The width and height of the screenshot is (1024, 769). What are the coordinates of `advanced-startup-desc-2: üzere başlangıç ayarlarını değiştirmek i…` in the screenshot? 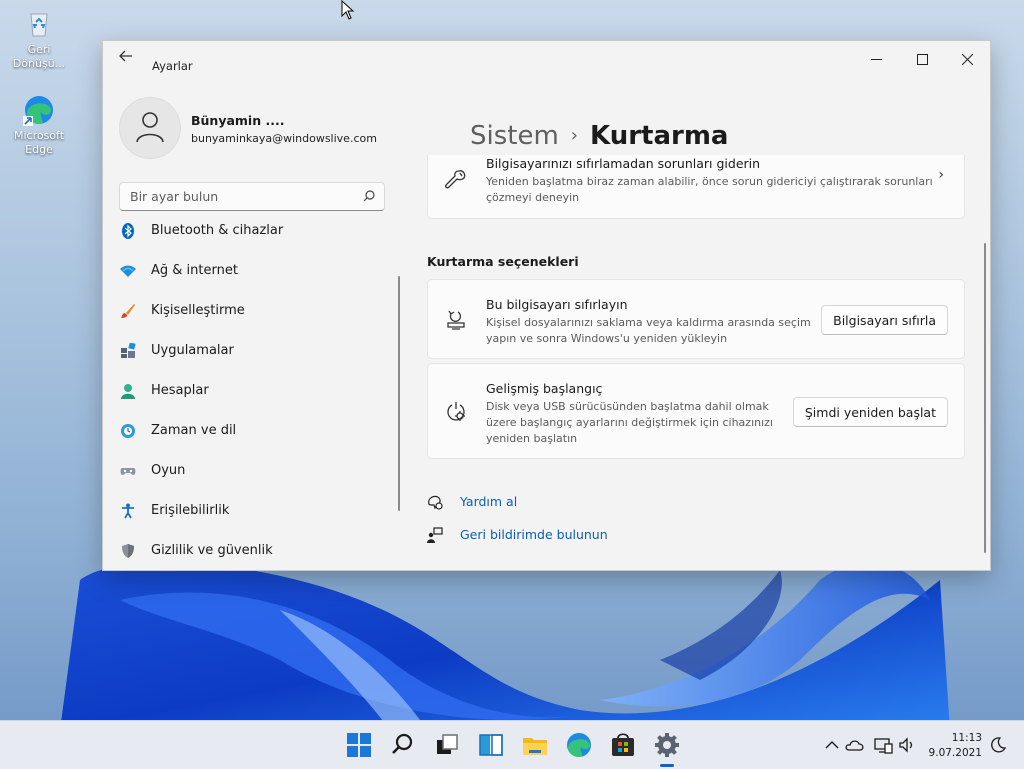 It's located at (629, 422).